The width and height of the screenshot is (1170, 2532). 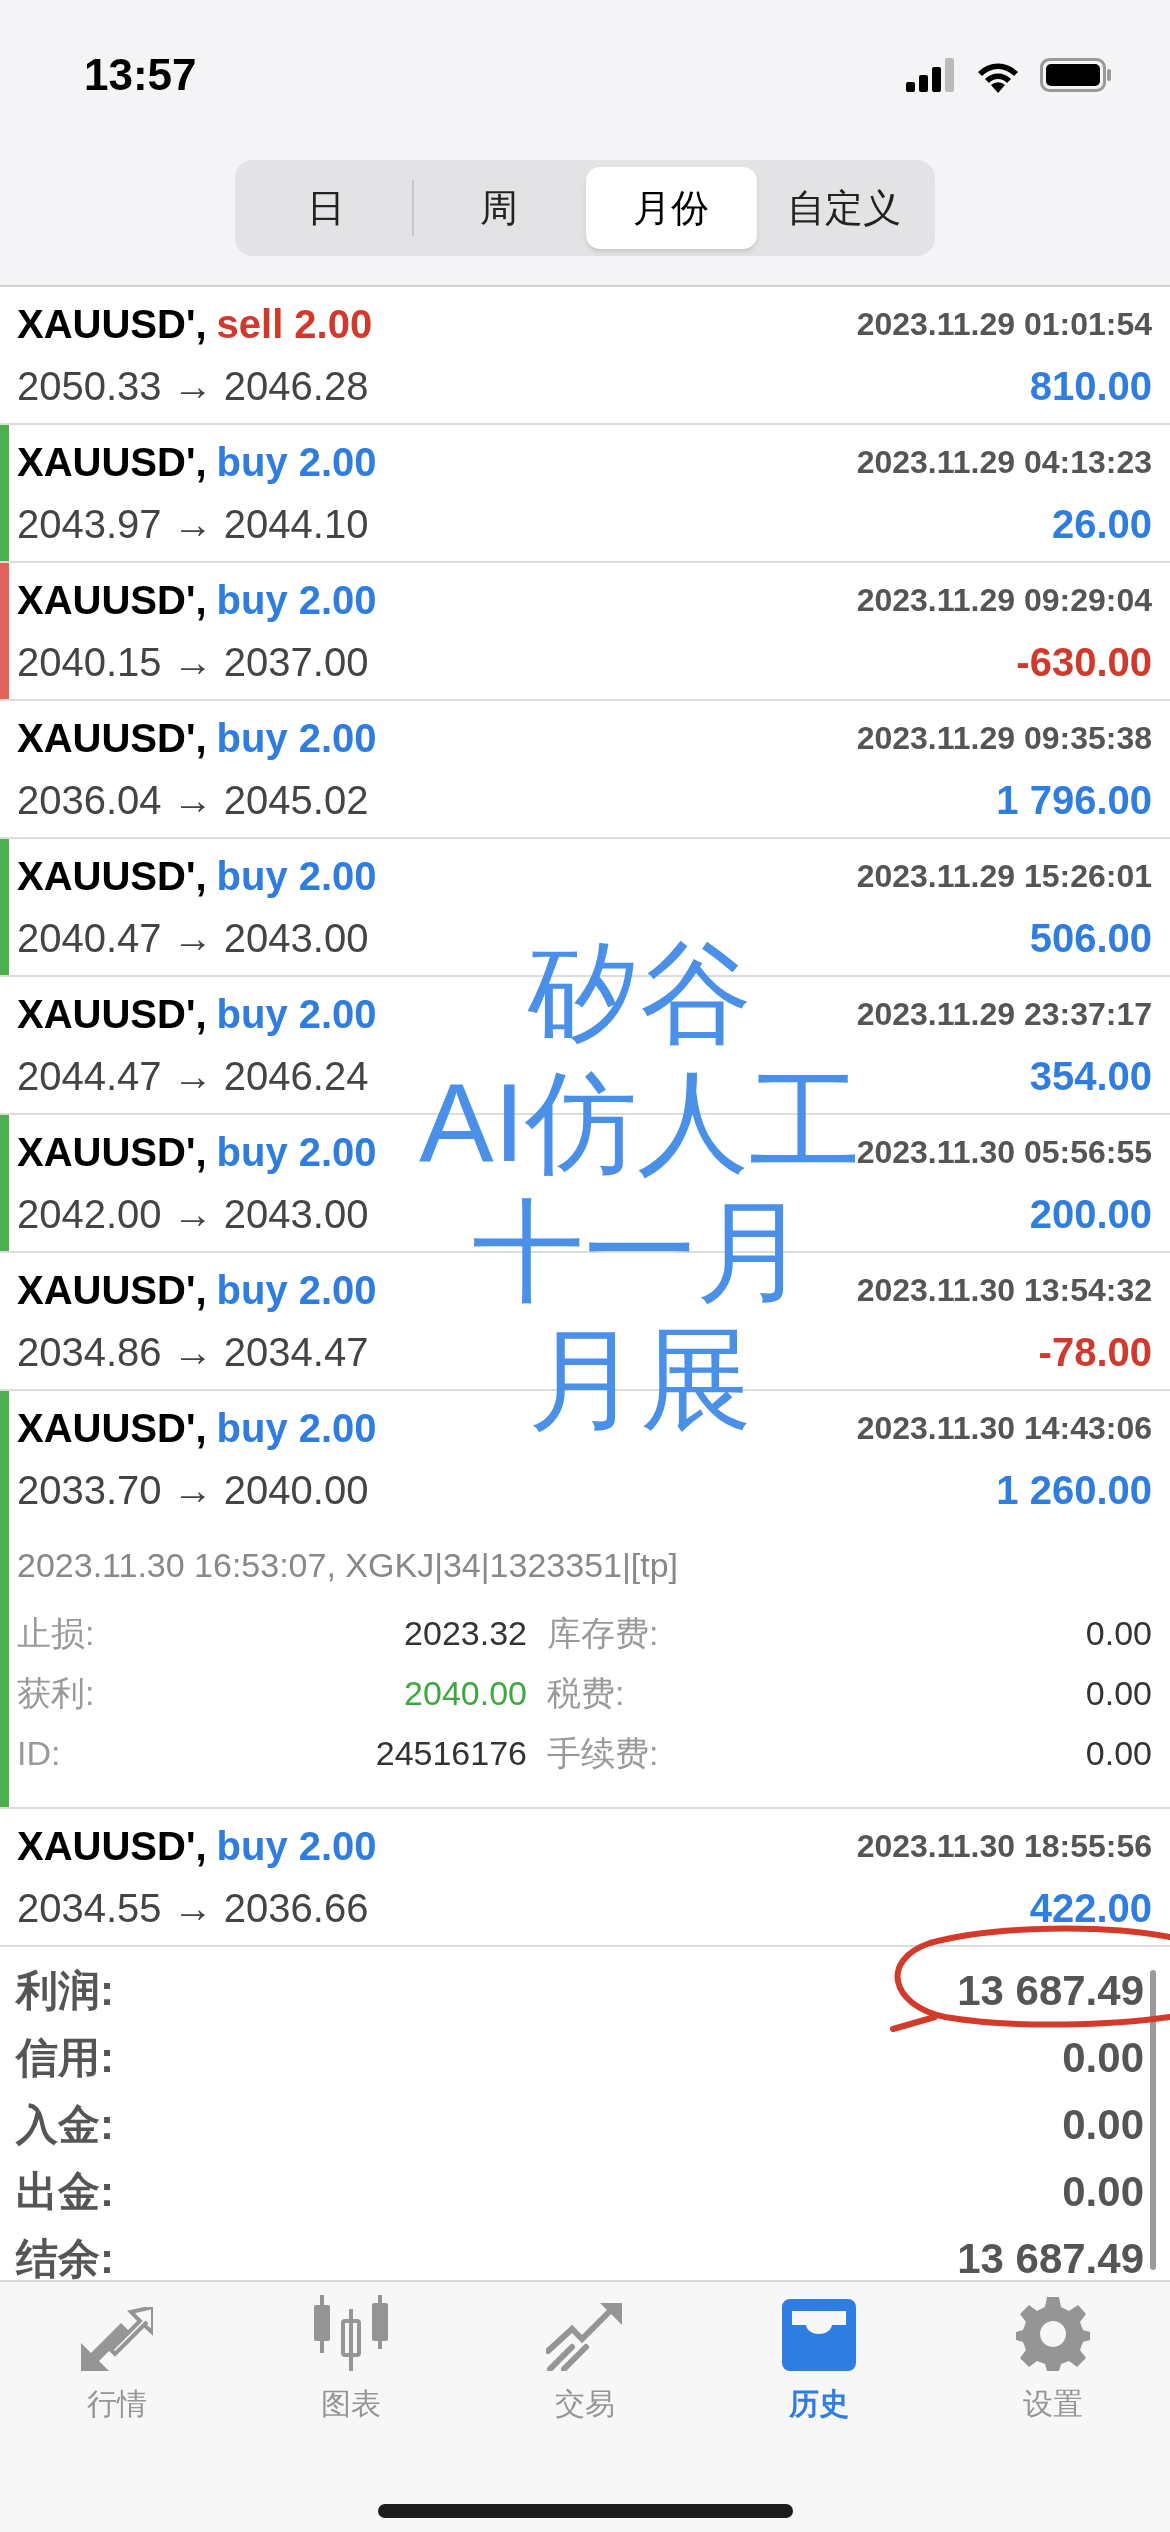 I want to click on deal-profit: 810.00, so click(x=1090, y=386).